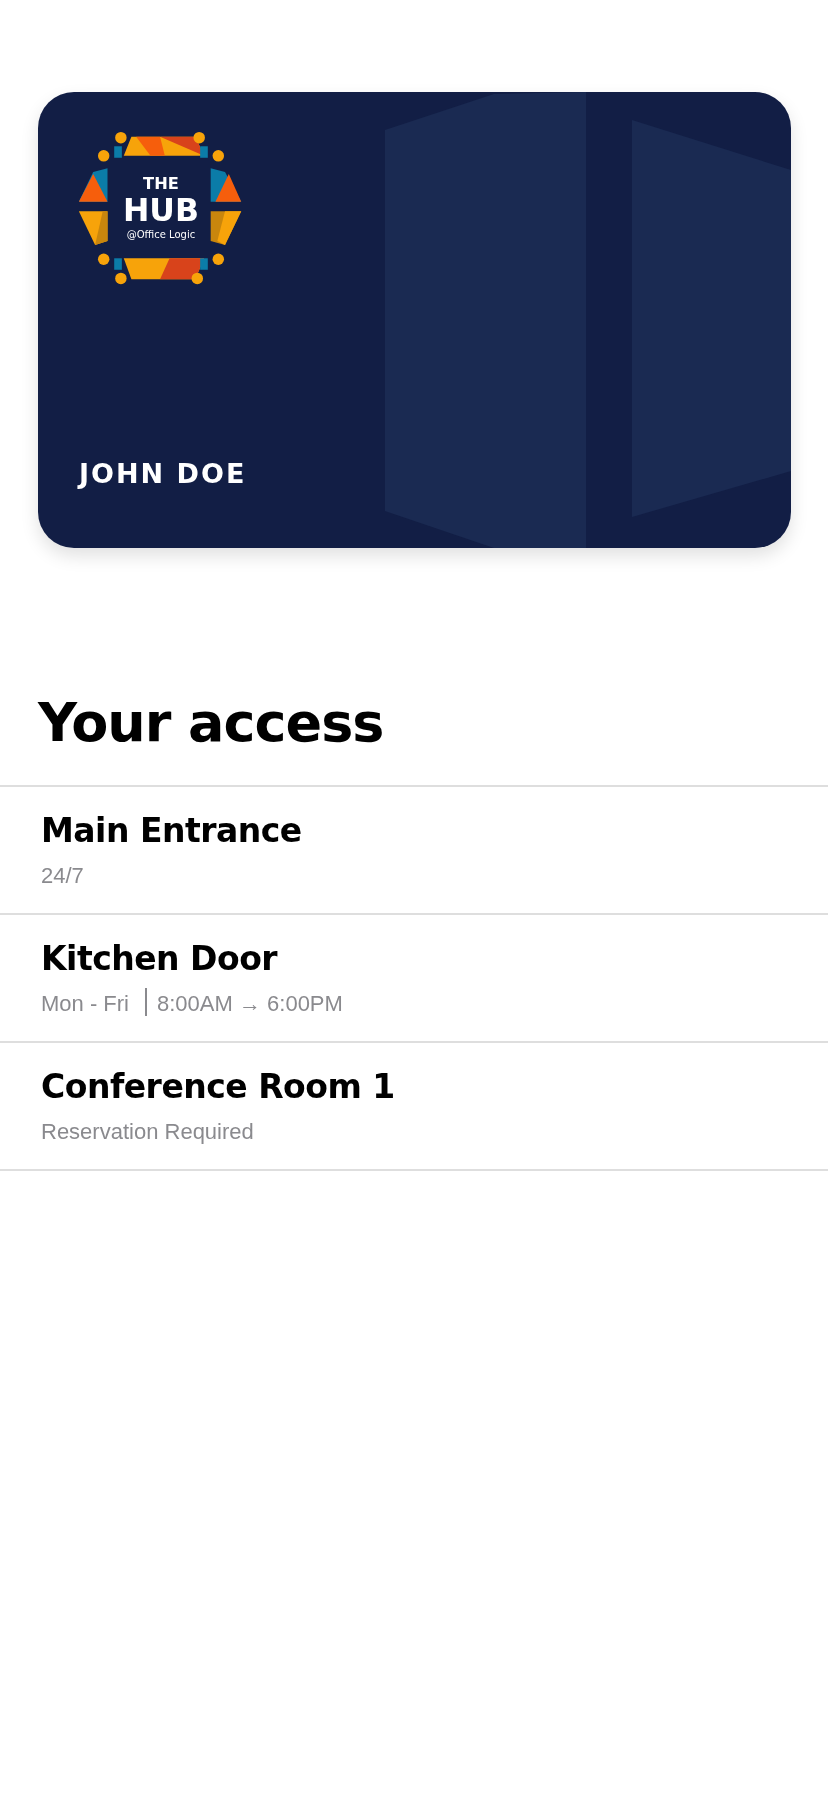  What do you see at coordinates (211, 723) in the screenshot?
I see `section-heading: Your access` at bounding box center [211, 723].